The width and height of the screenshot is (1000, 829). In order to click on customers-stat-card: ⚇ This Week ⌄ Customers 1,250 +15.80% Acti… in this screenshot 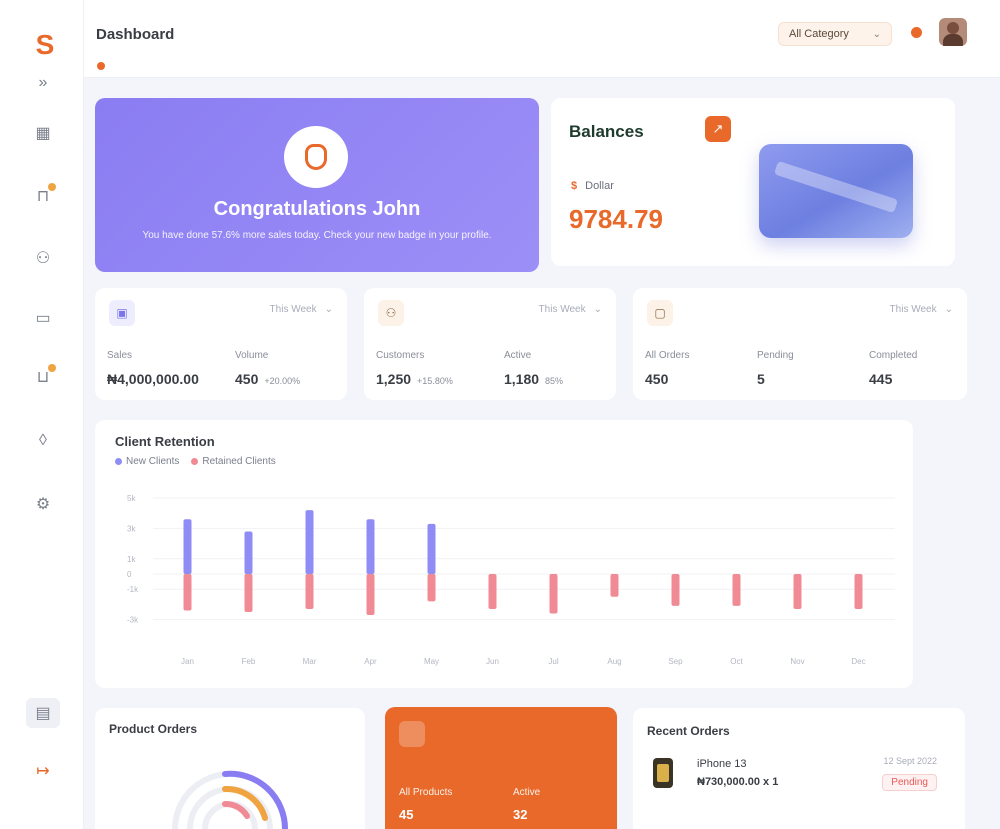, I will do `click(490, 344)`.